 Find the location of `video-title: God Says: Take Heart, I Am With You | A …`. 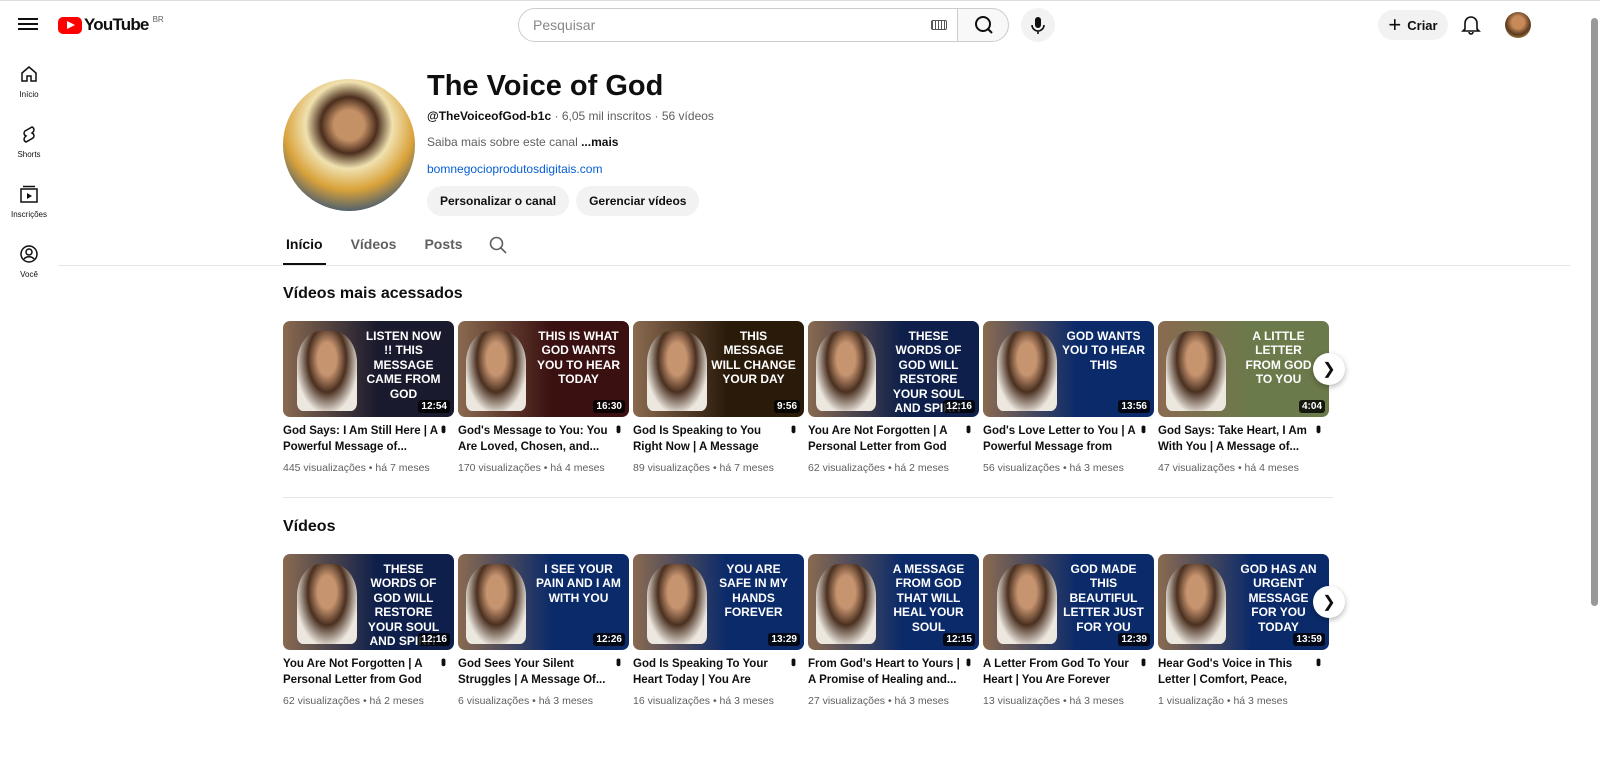

video-title: God Says: Take Heart, I Am With You | A … is located at coordinates (1243, 439).